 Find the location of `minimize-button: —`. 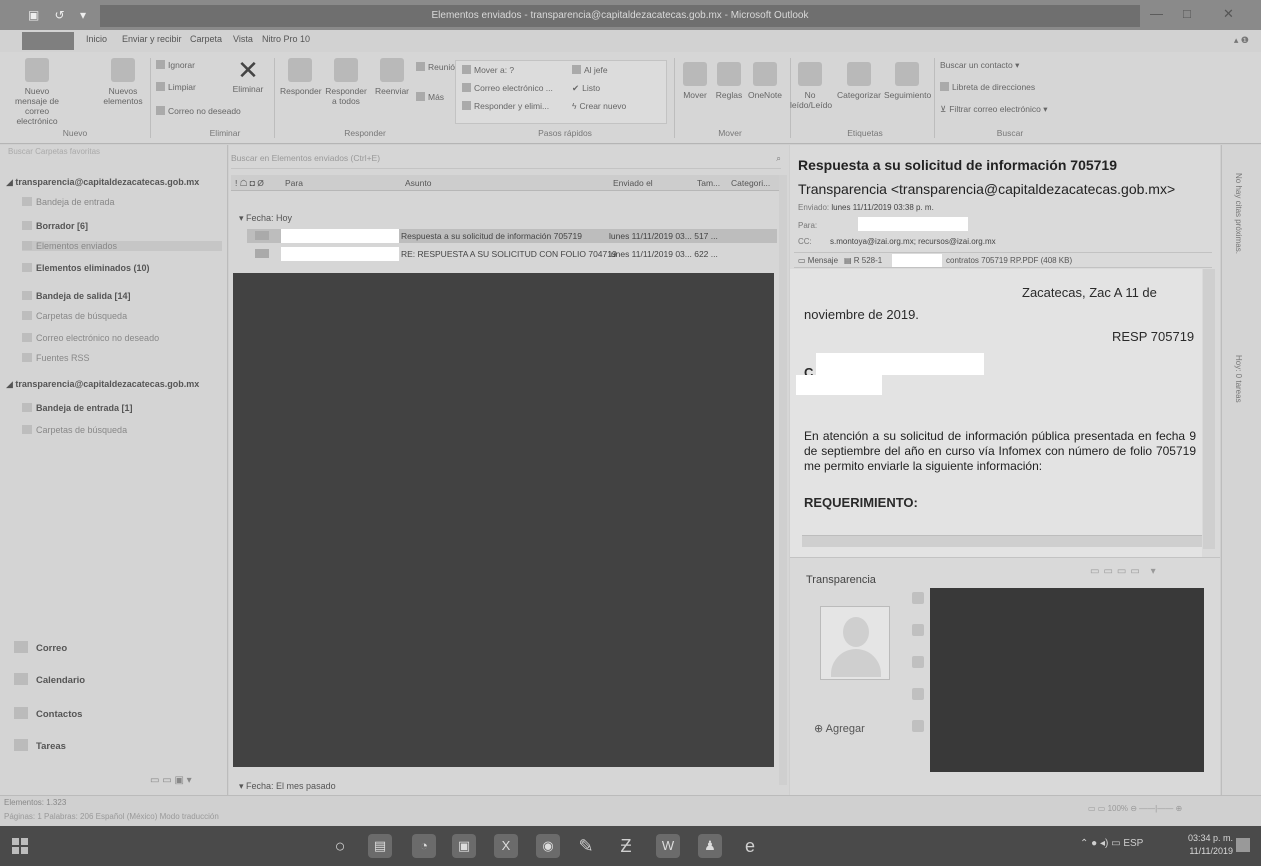

minimize-button: — is located at coordinates (1156, 13).